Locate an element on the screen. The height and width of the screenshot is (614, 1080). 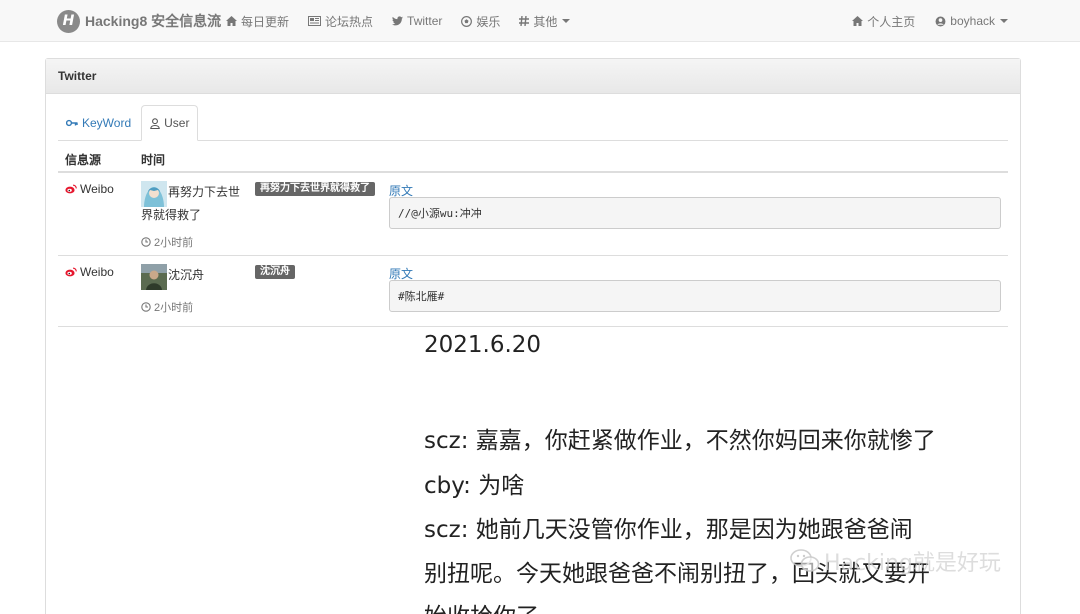
tab-label: User is located at coordinates (177, 123).